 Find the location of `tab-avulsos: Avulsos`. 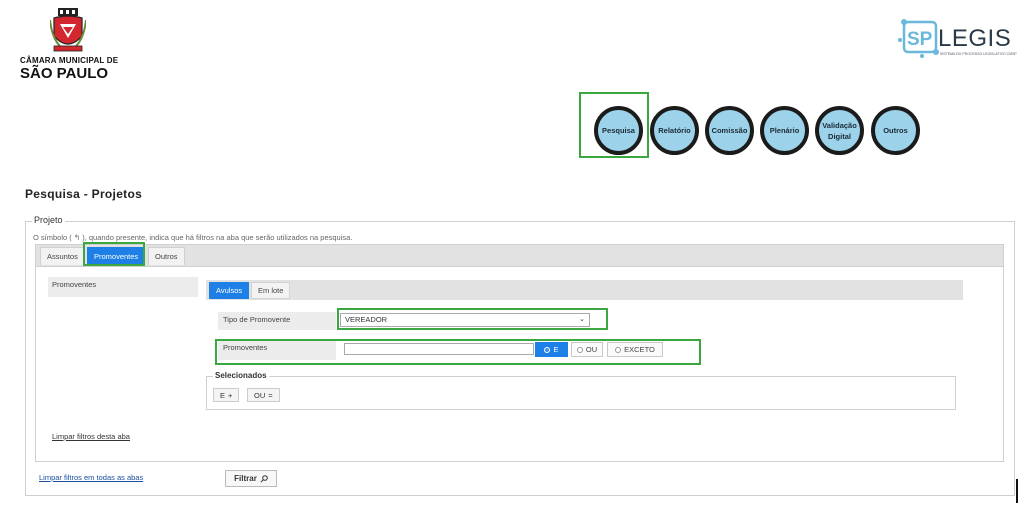

tab-avulsos: Avulsos is located at coordinates (229, 290).